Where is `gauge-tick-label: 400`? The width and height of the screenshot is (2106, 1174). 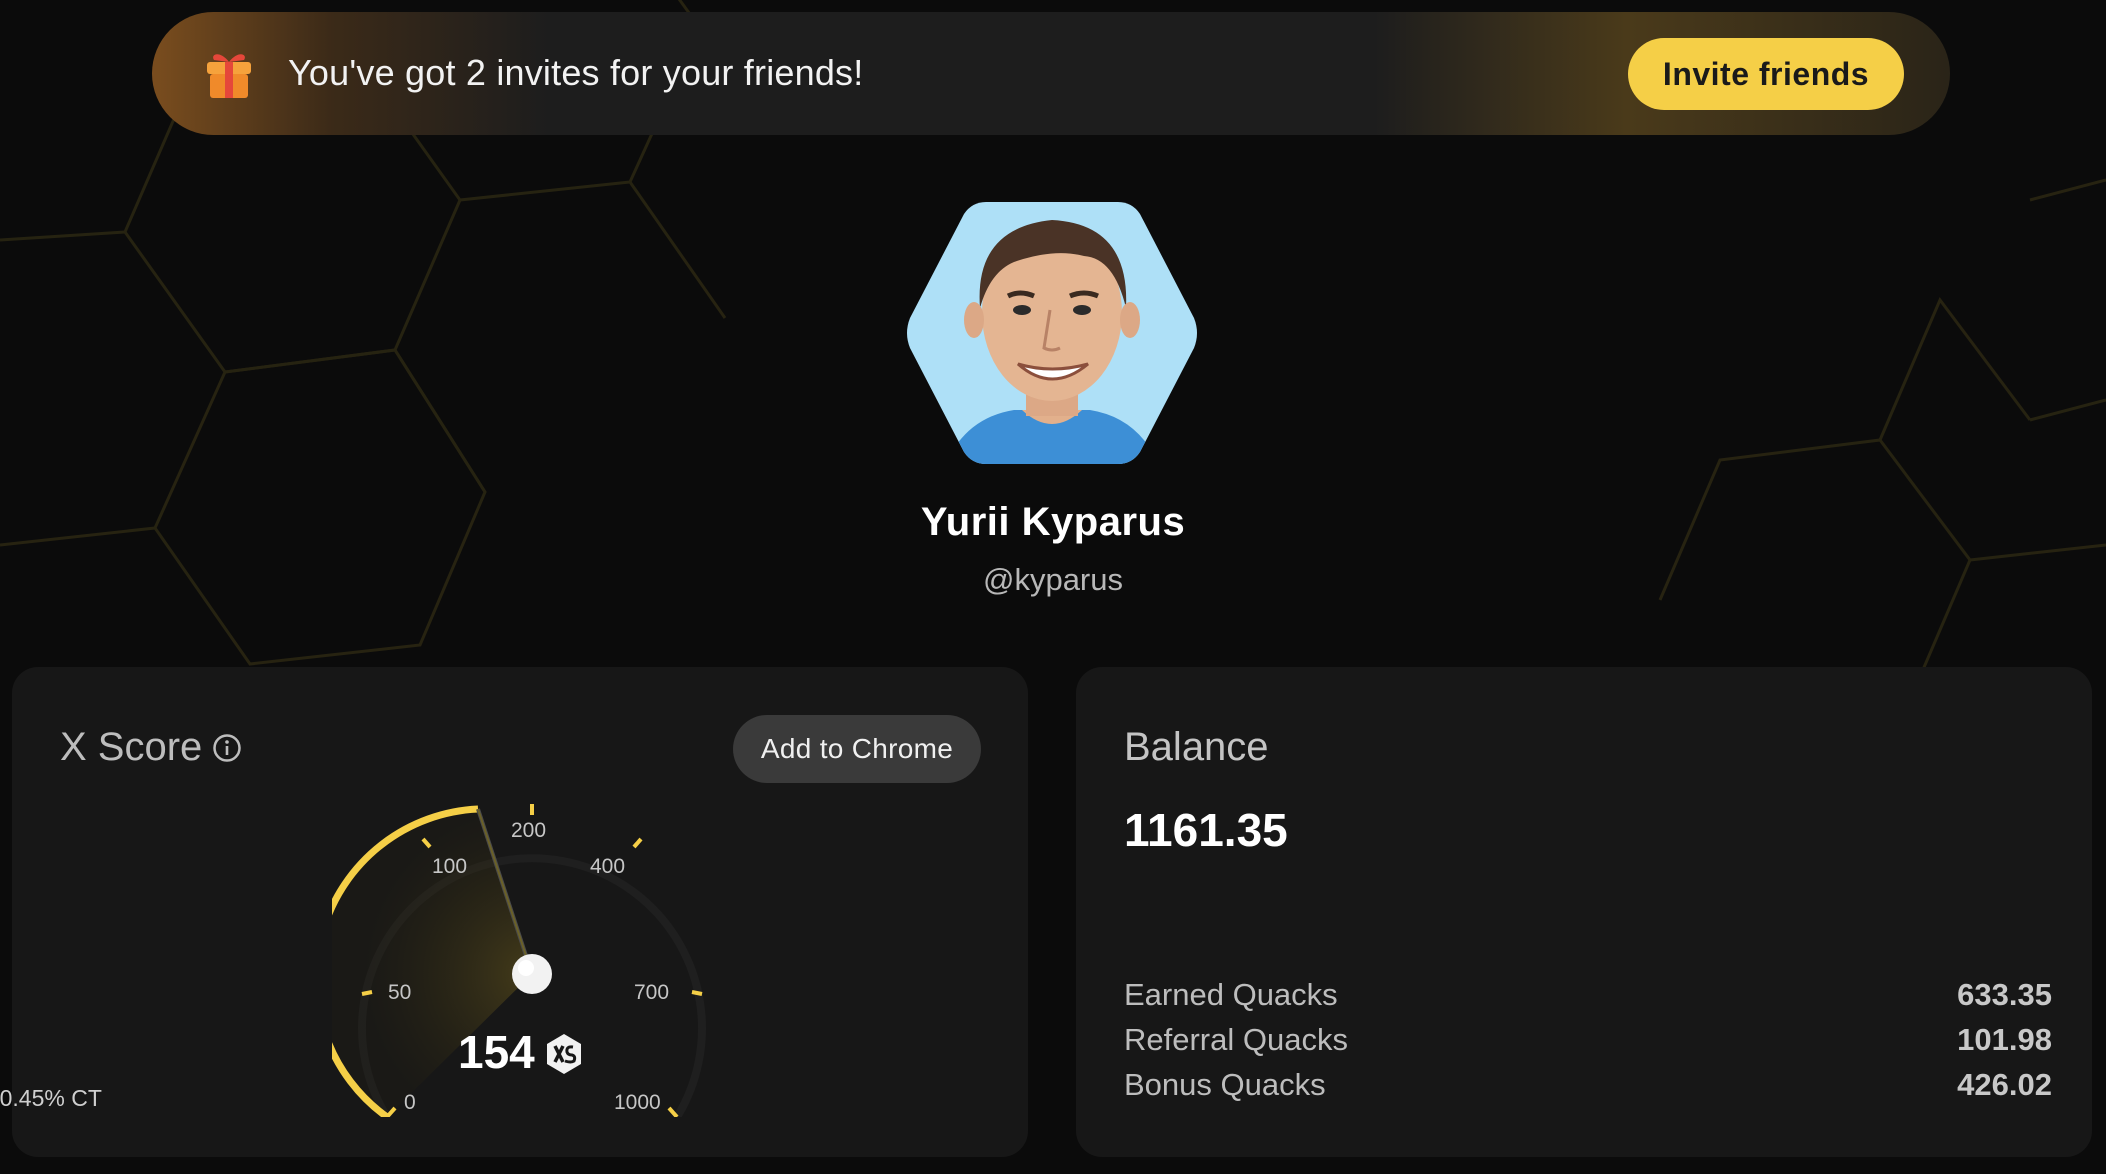 gauge-tick-label: 400 is located at coordinates (607, 866).